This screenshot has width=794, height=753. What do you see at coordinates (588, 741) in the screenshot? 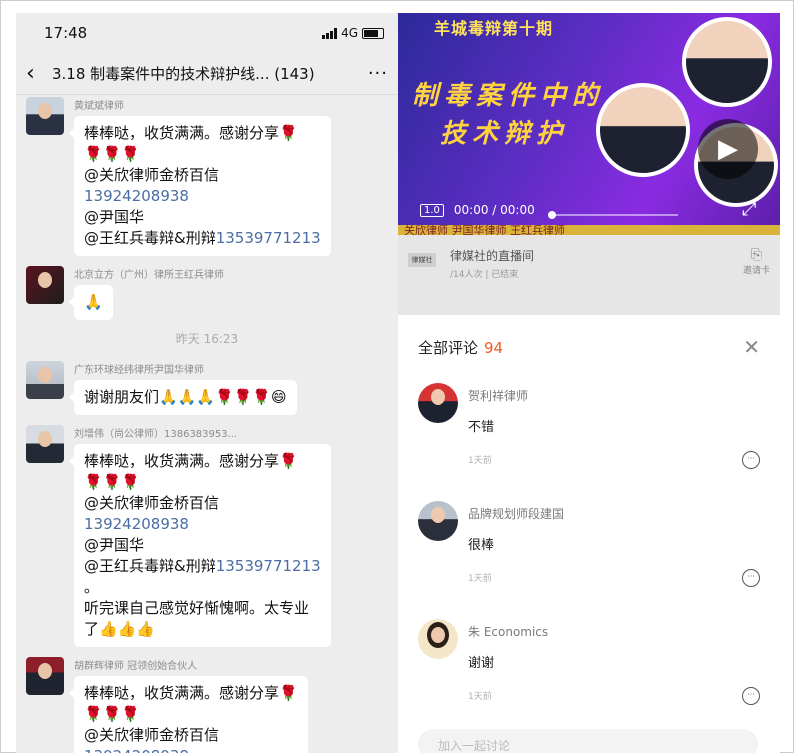
I see `comment-input: 加入一起讨论` at bounding box center [588, 741].